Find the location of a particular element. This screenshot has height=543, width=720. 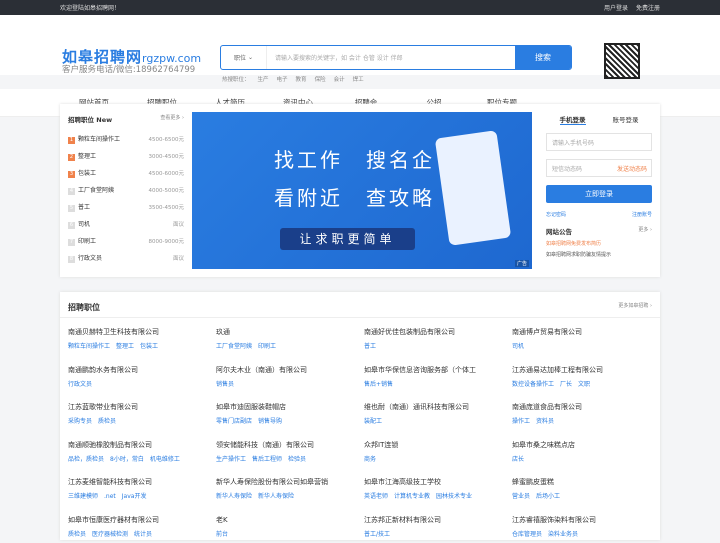

hot-job-row: 8行政文员面议 is located at coordinates (126, 257).